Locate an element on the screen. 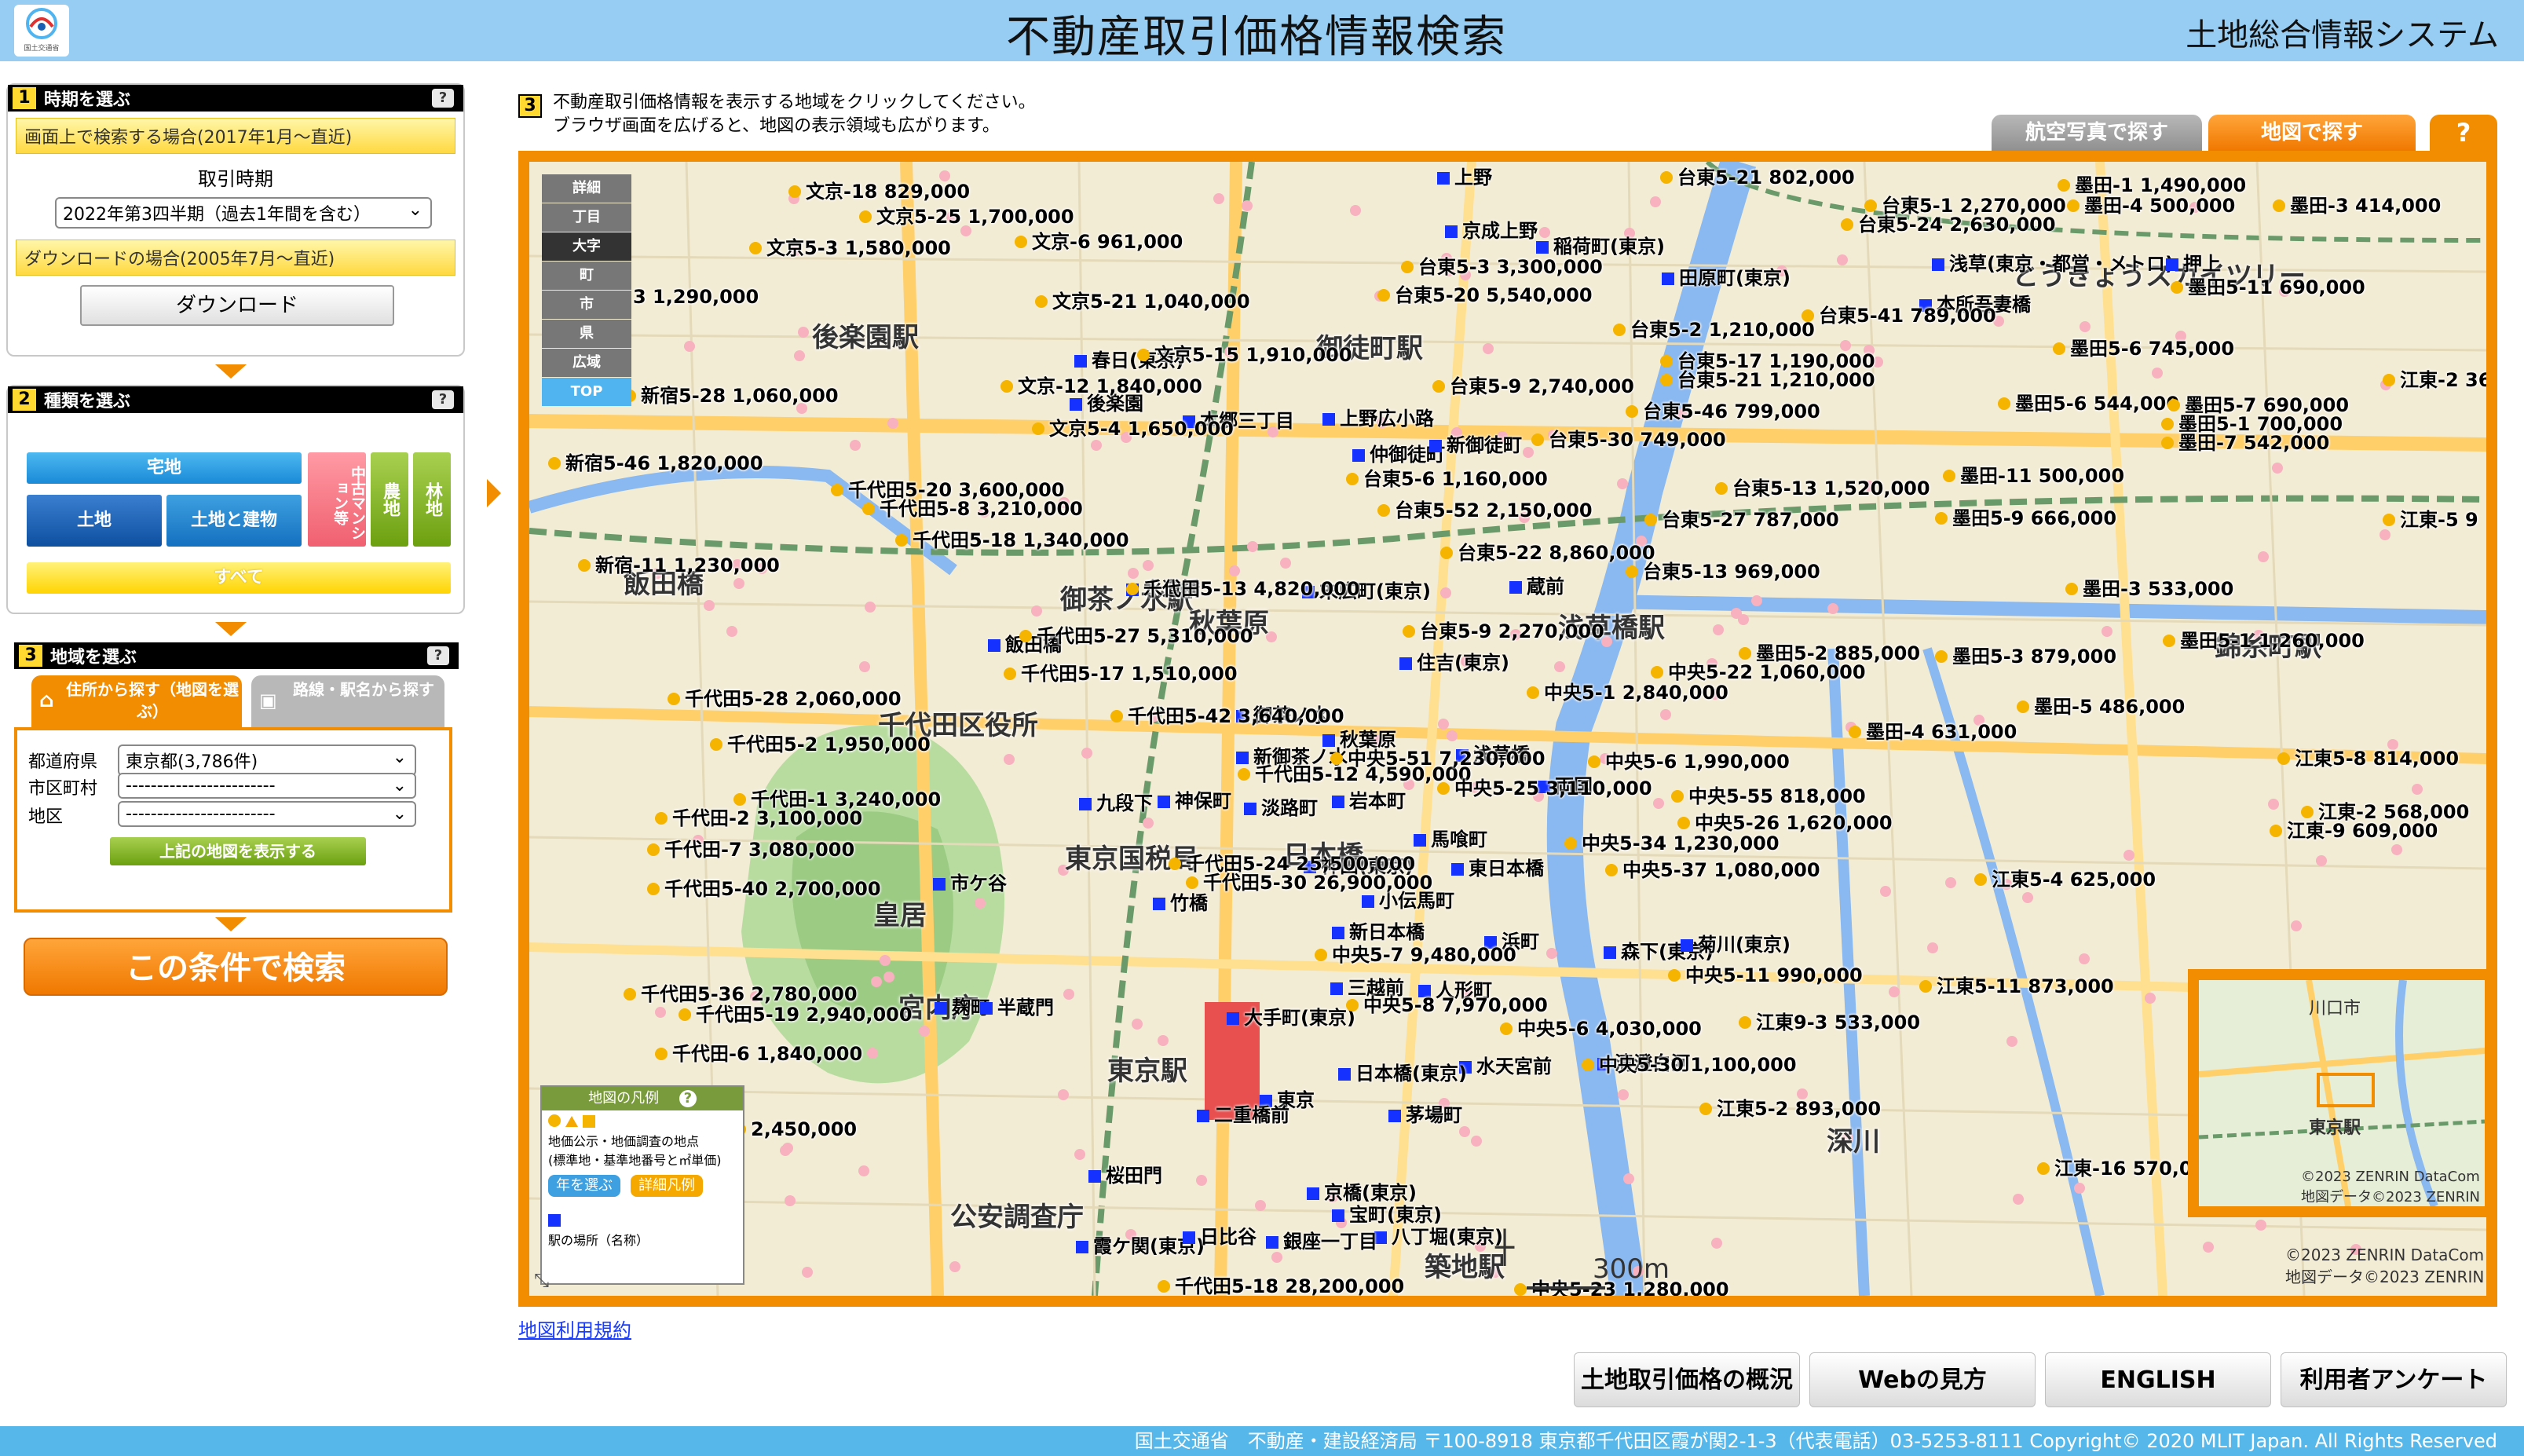 This screenshot has width=2524, height=1456. resize-handle-icon: ⤡ is located at coordinates (542, 1280).